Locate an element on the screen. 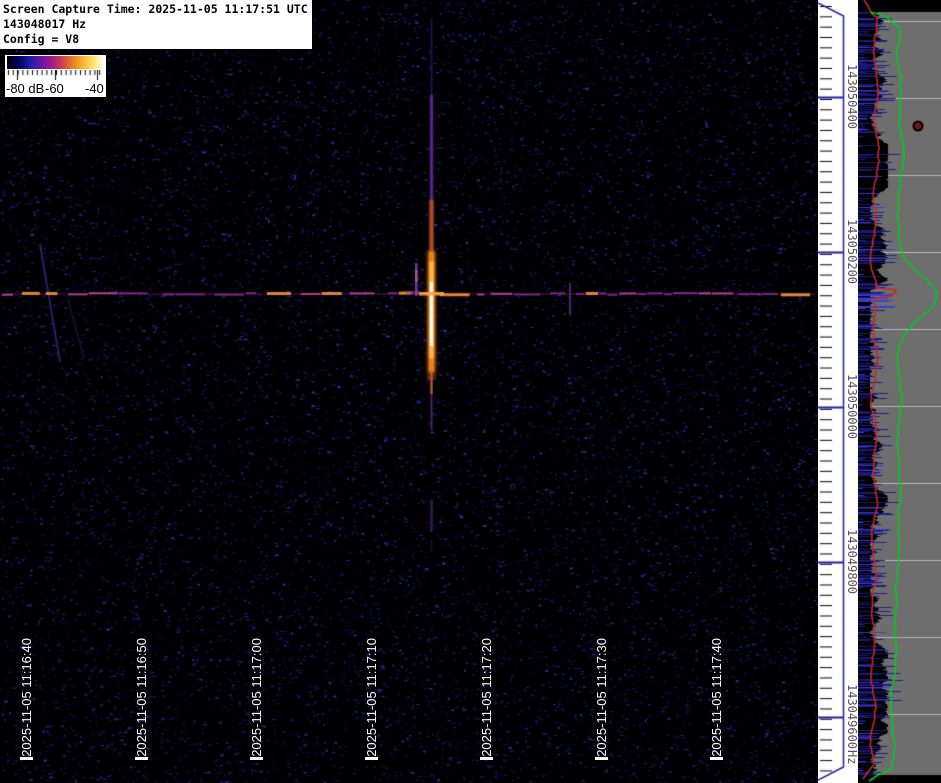 Image resolution: width=941 pixels, height=783 pixels. time-axis-label: 2025-11-05 11:17:30 is located at coordinates (601, 697).